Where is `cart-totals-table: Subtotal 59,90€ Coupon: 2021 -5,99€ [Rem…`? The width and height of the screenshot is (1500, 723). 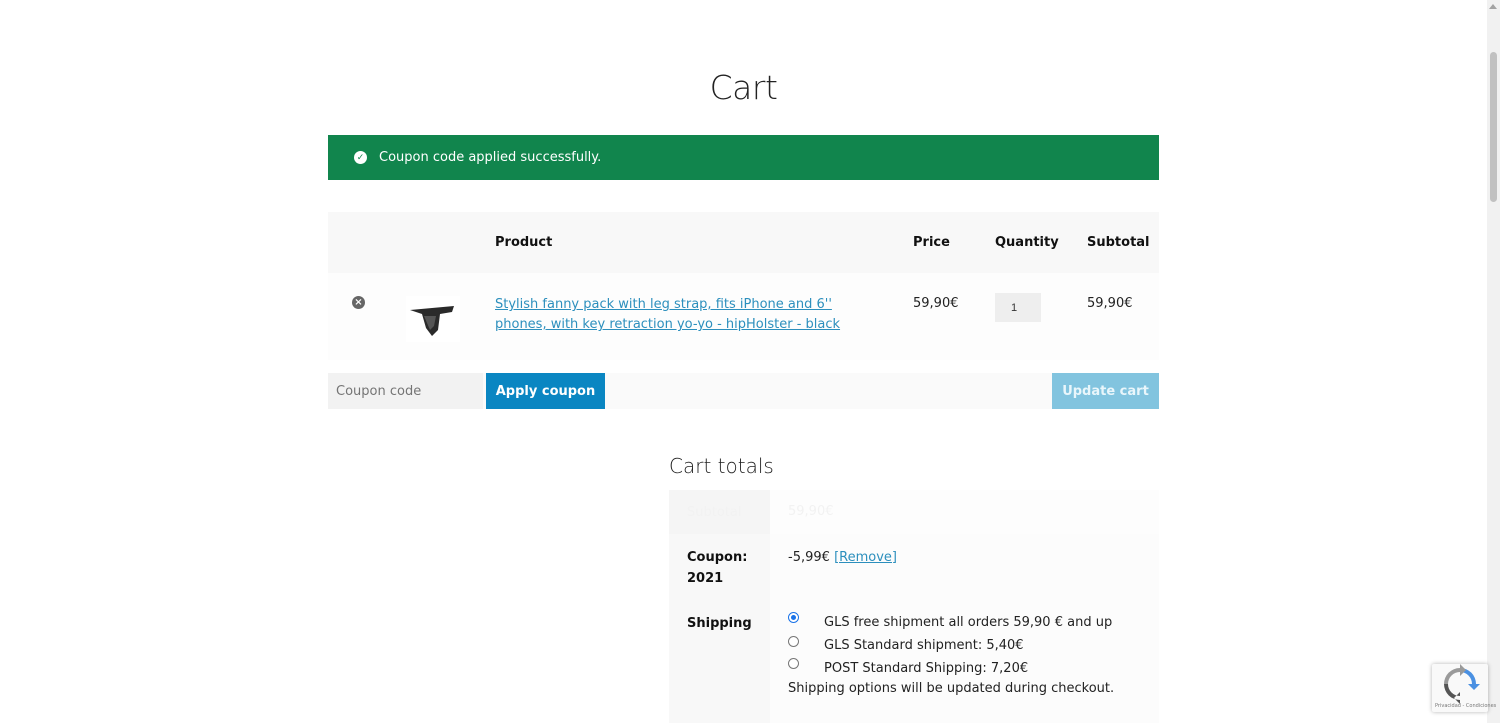
cart-totals-table: Subtotal 59,90€ Coupon: 2021 -5,99€ [Rem… is located at coordinates (914, 606).